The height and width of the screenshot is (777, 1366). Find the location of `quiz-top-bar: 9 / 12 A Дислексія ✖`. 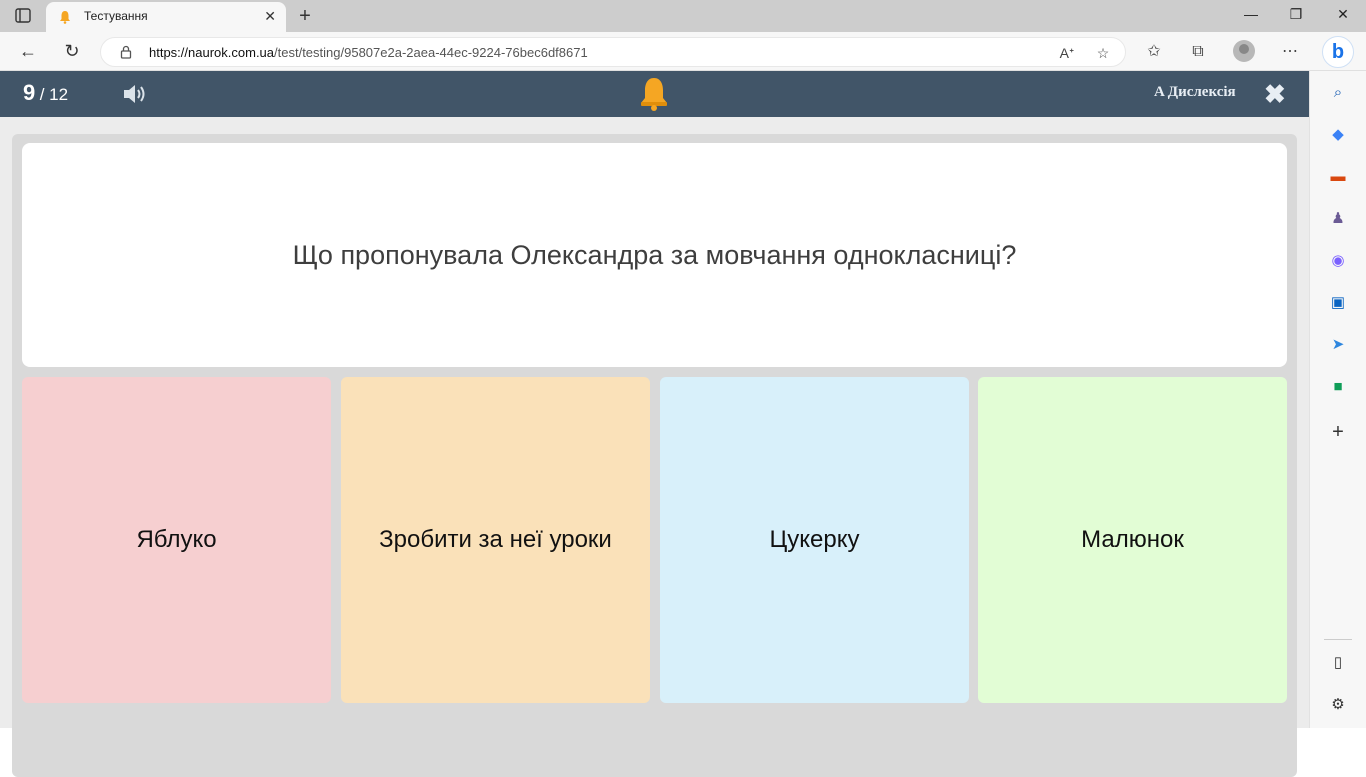

quiz-top-bar: 9 / 12 A Дислексія ✖ is located at coordinates (654, 94).